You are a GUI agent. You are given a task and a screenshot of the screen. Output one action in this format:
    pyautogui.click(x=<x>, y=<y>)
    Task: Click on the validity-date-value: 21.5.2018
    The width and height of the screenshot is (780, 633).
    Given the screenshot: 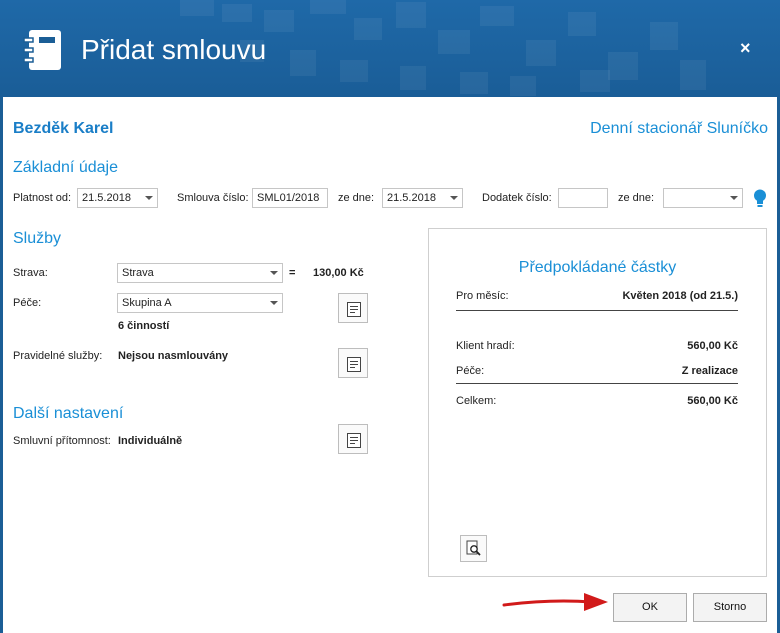 What is the action you would take?
    pyautogui.click(x=106, y=198)
    